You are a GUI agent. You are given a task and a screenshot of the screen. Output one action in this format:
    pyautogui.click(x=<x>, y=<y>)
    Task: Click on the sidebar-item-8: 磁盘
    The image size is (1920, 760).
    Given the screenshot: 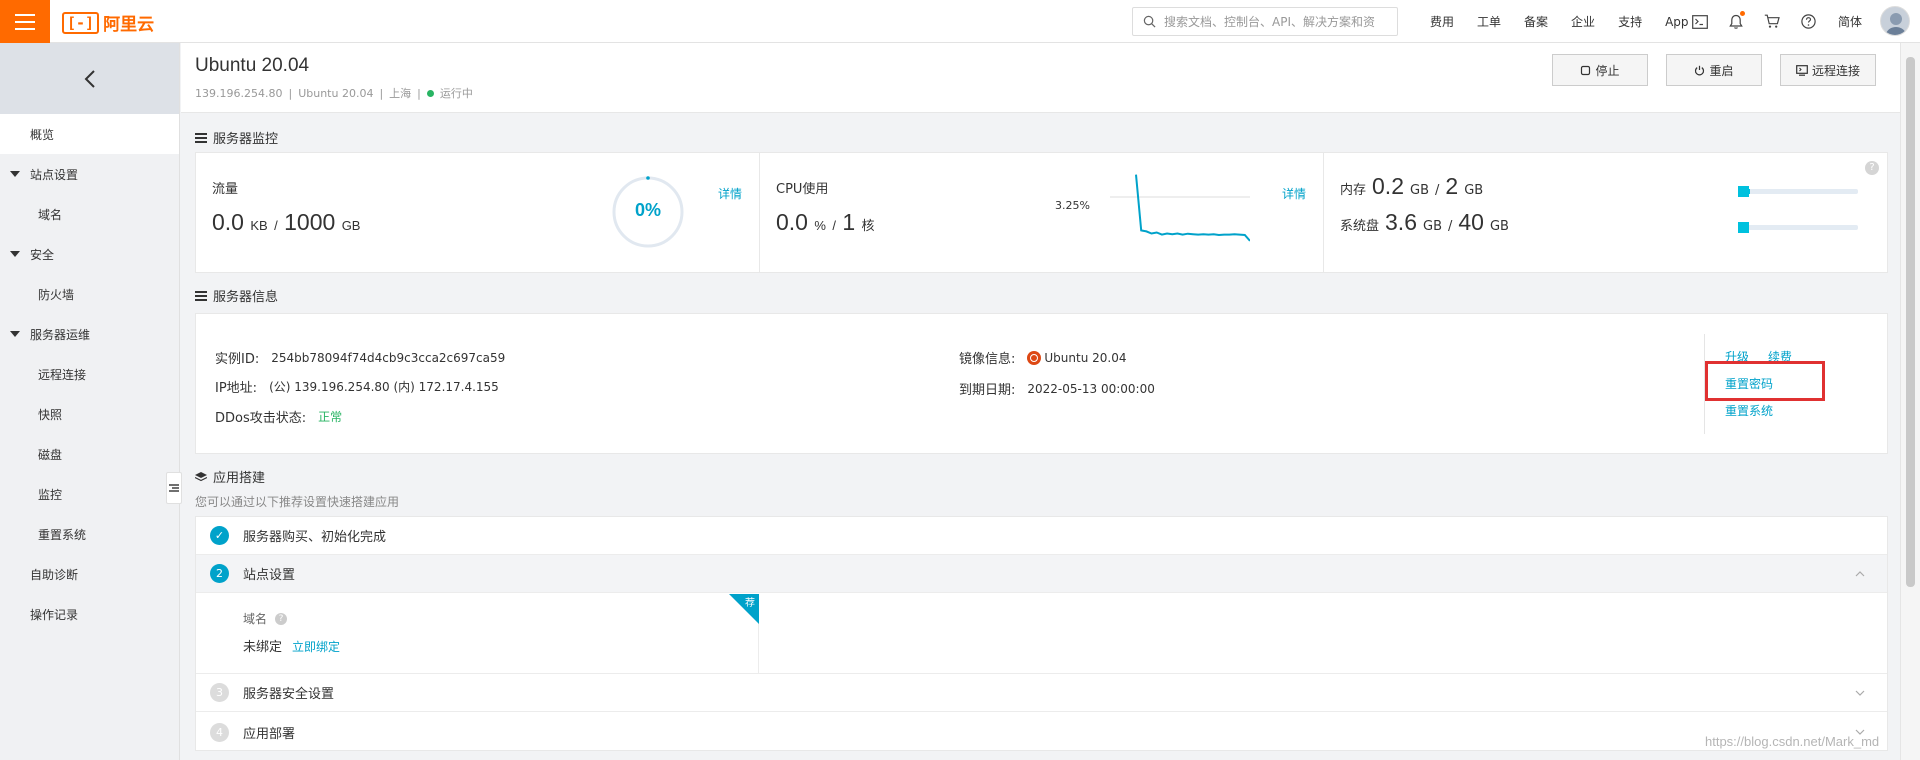 What is the action you would take?
    pyautogui.click(x=89, y=454)
    